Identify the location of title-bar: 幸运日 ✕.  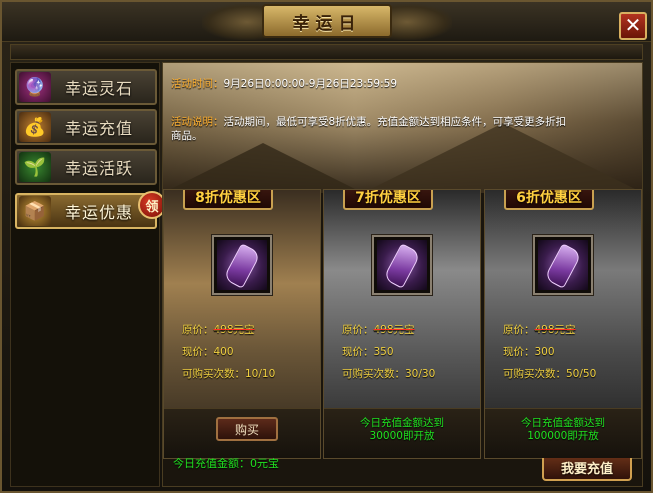
(326, 22).